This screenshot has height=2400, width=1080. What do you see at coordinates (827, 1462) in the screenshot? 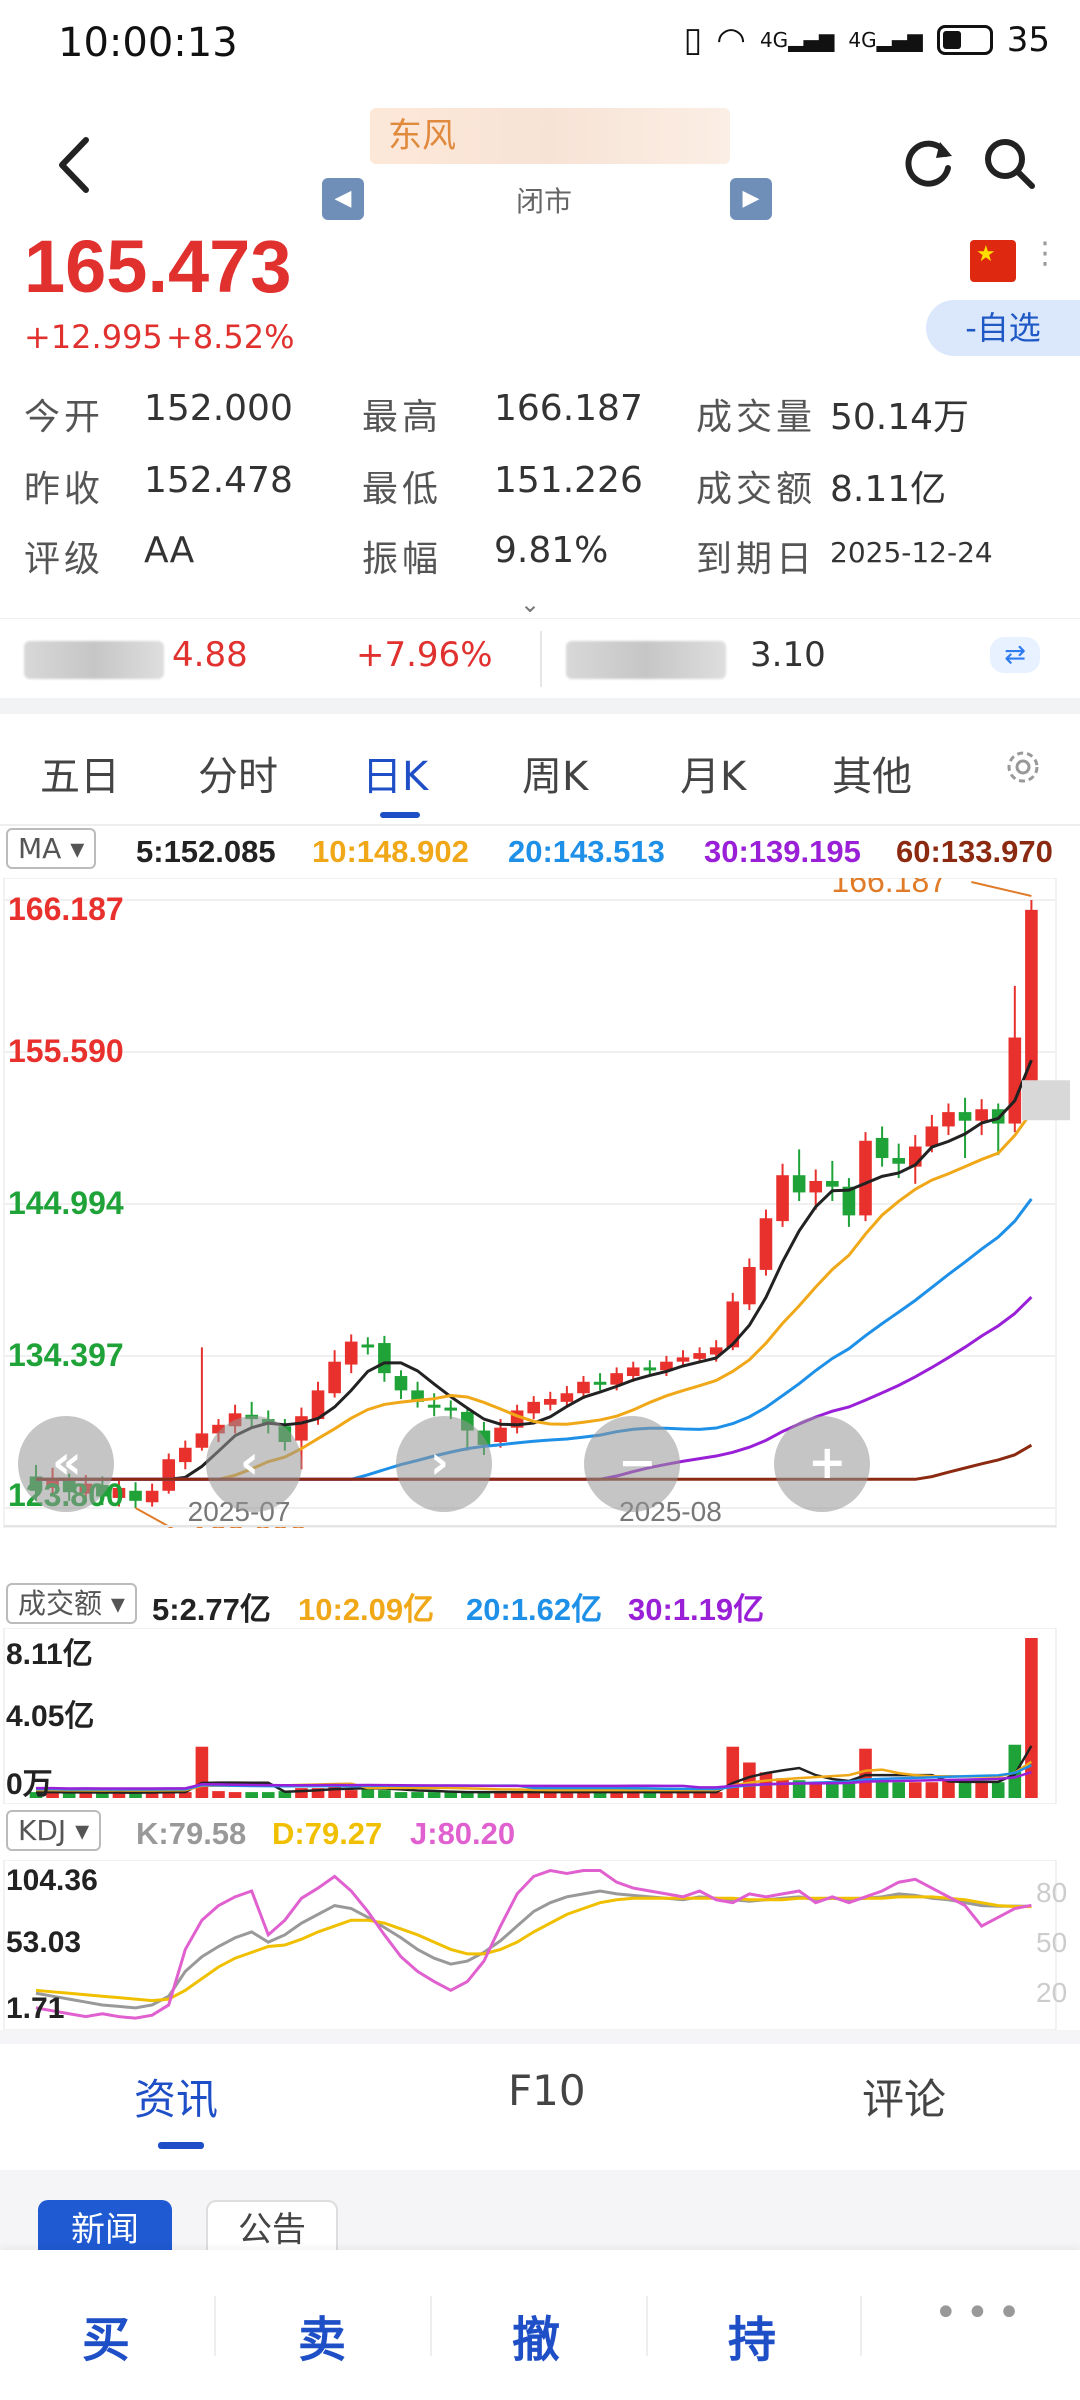
I see `zoom-in-button-glyph: +` at bounding box center [827, 1462].